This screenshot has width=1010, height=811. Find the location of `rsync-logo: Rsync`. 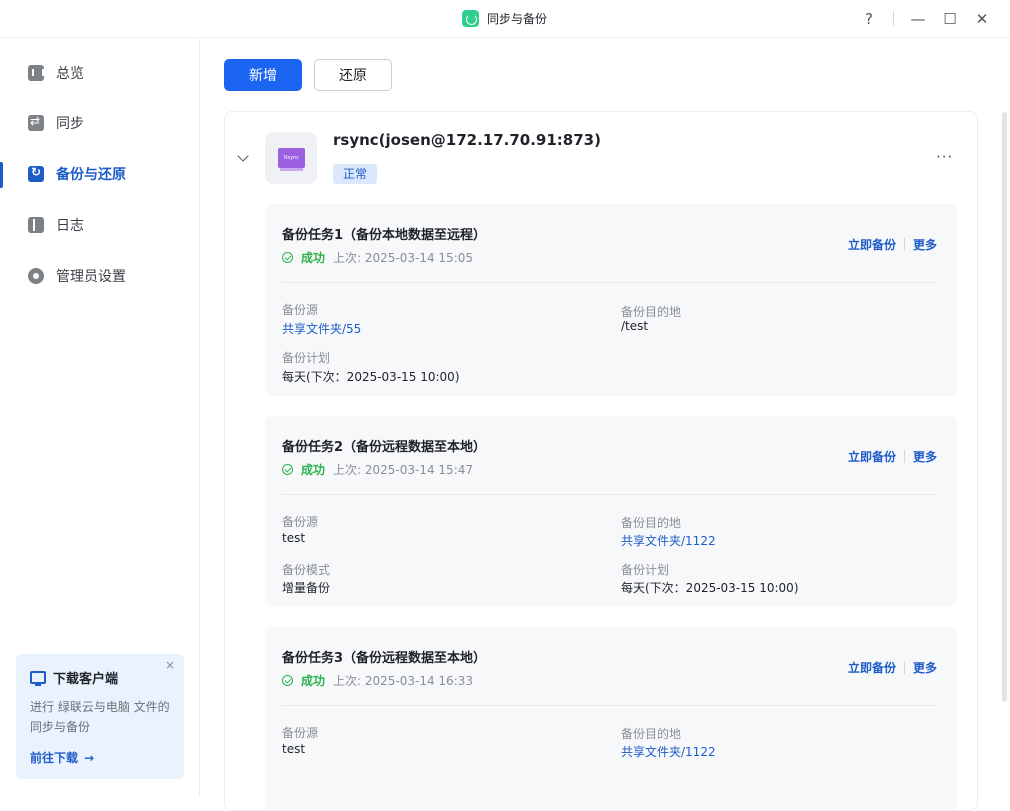

rsync-logo: Rsync is located at coordinates (291, 158).